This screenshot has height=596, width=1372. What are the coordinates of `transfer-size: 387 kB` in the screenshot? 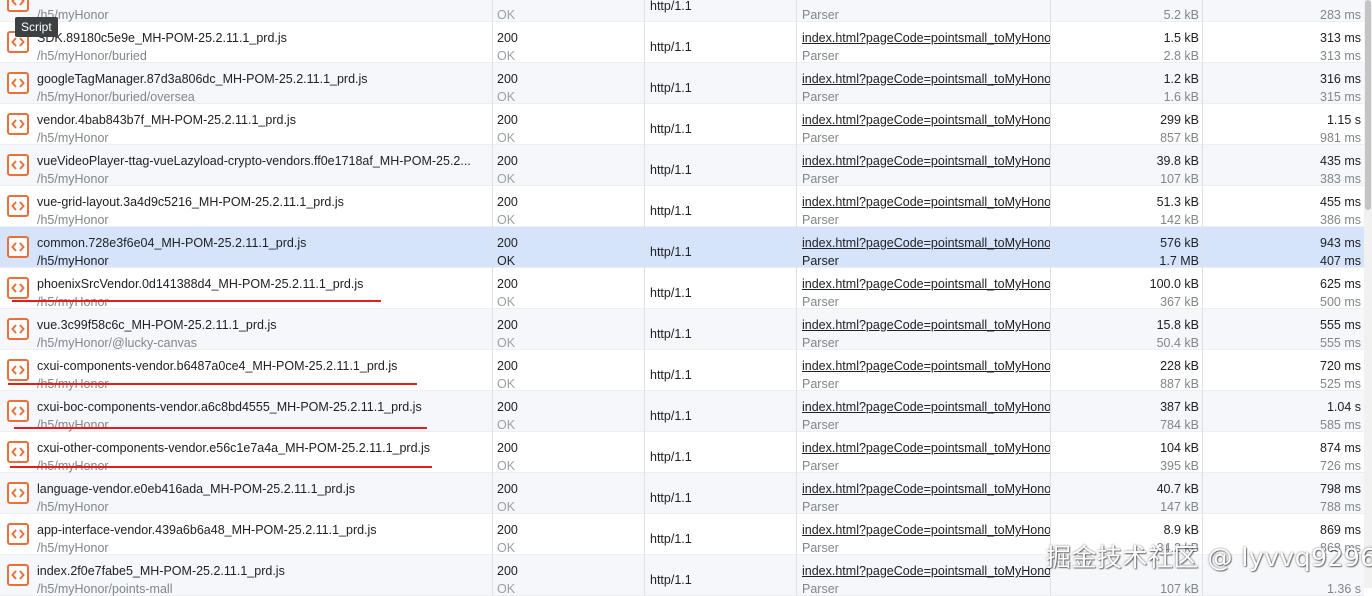 It's located at (1179, 407).